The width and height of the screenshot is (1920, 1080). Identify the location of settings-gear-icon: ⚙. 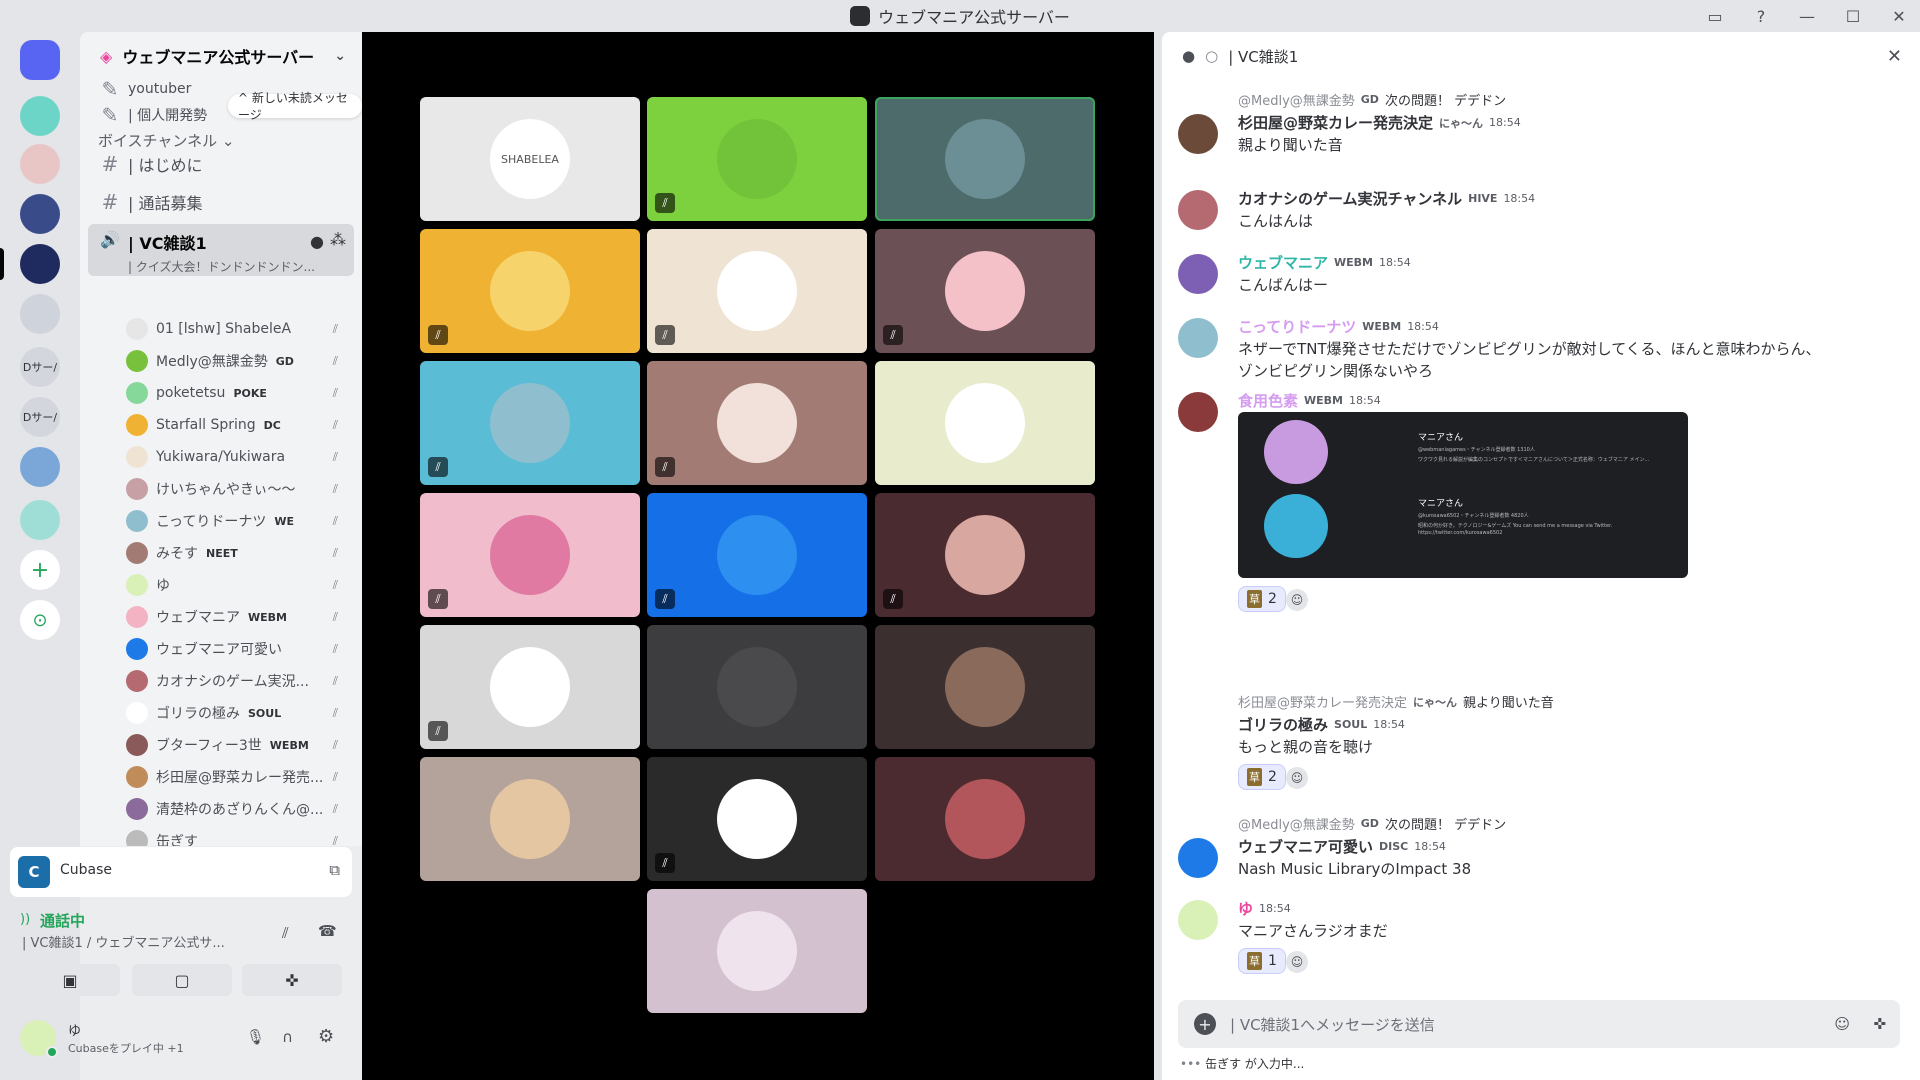
(326, 1036).